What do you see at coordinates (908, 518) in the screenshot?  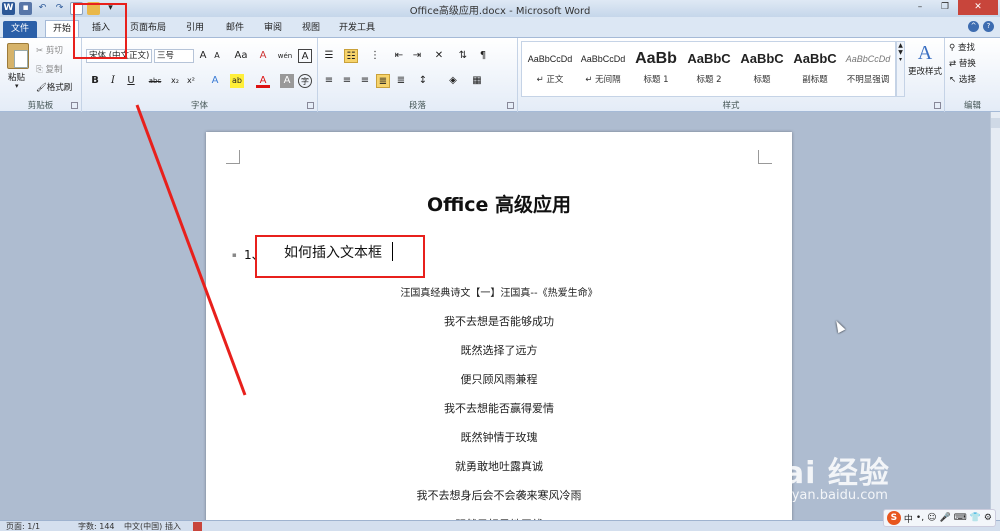 I see `ime-language: 中` at bounding box center [908, 518].